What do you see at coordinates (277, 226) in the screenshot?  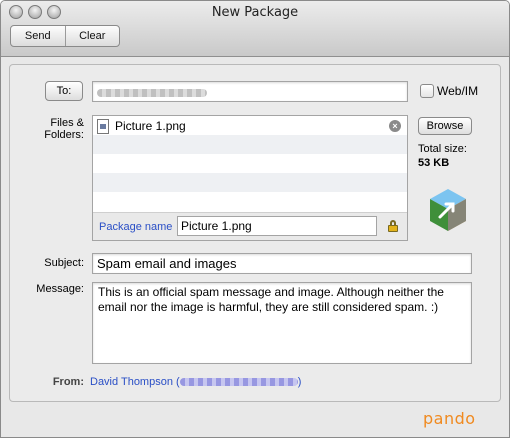 I see `package-name-field: Picture 1.png` at bounding box center [277, 226].